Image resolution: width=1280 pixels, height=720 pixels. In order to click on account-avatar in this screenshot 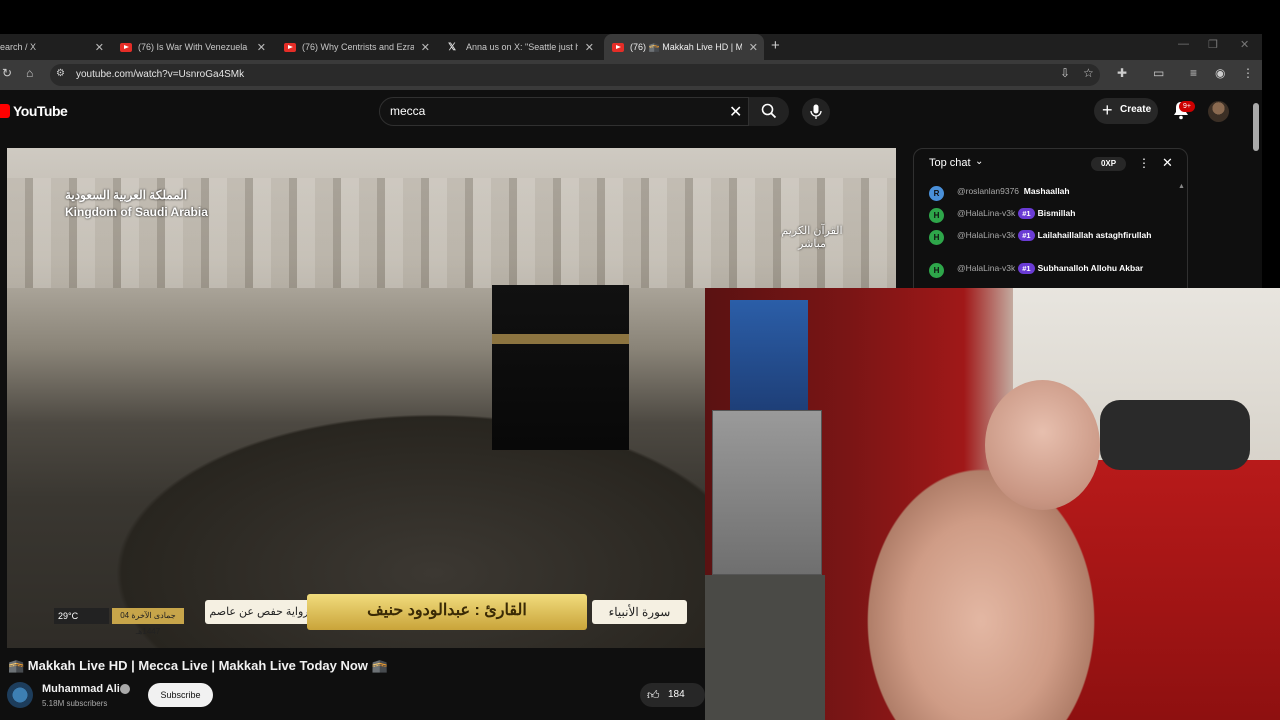, I will do `click(1218, 111)`.